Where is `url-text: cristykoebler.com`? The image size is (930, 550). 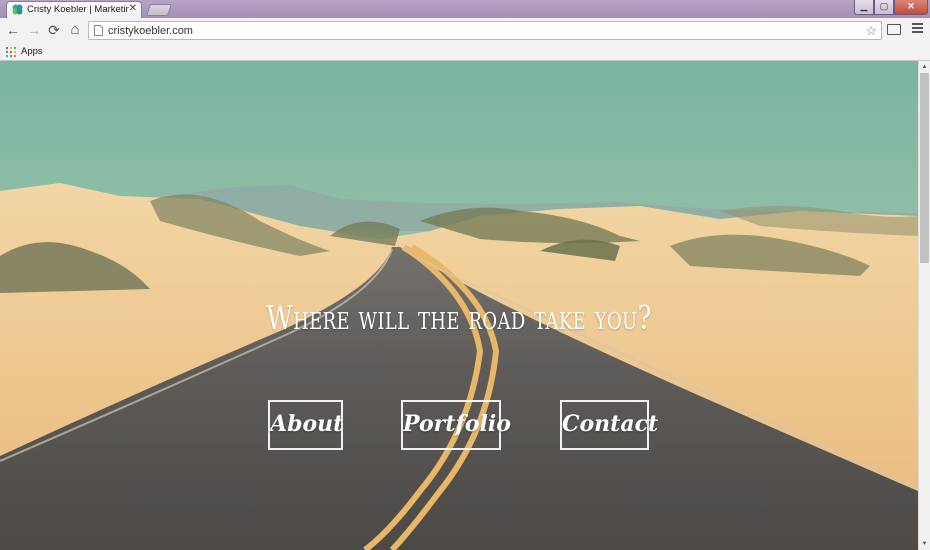
url-text: cristykoebler.com is located at coordinates (150, 31).